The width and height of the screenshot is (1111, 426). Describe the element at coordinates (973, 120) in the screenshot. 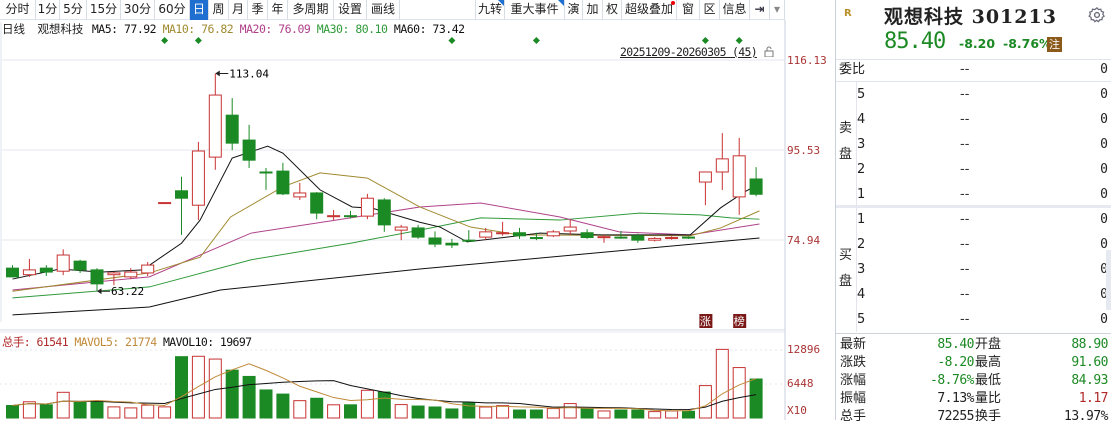

I see `sell-row: 4 -- 0` at that location.